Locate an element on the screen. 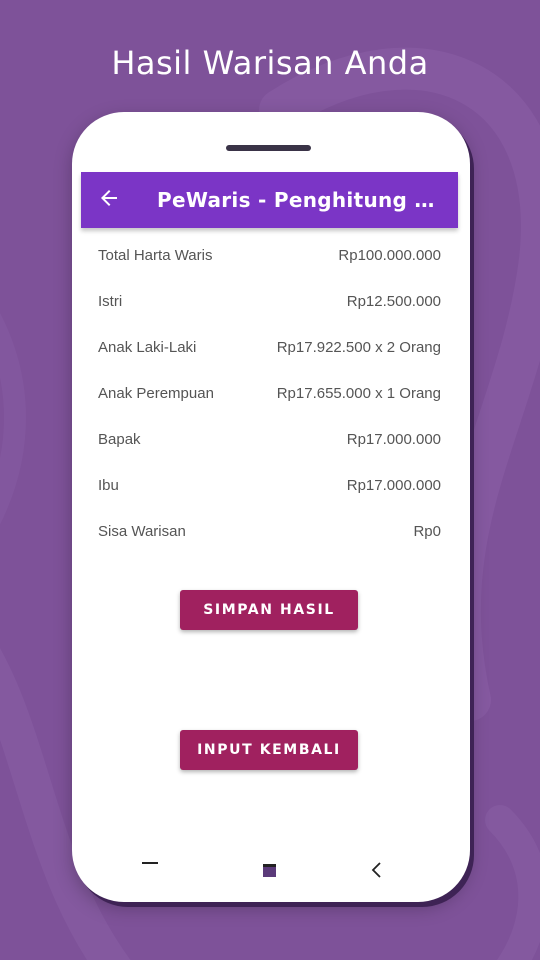 This screenshot has height=960, width=540. result-label: Anak Perempuan is located at coordinates (156, 393).